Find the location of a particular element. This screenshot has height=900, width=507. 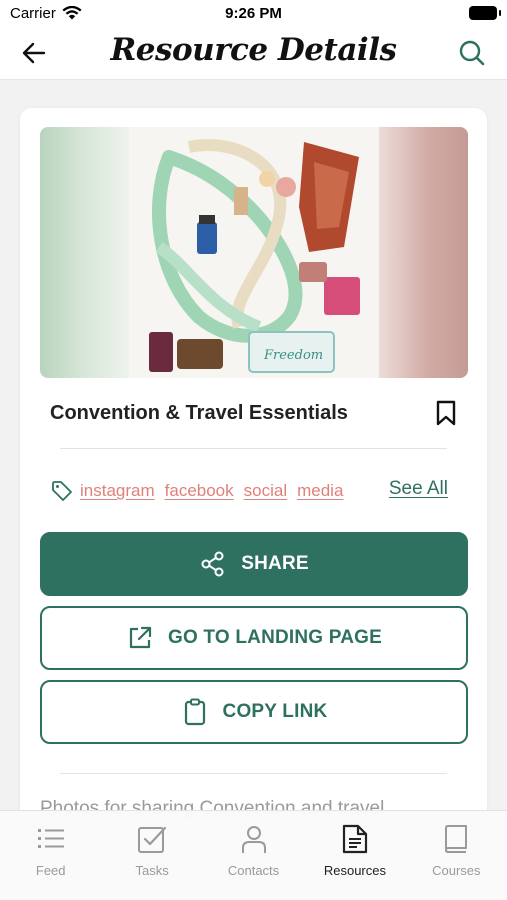

tag-icon is located at coordinates (62, 491).